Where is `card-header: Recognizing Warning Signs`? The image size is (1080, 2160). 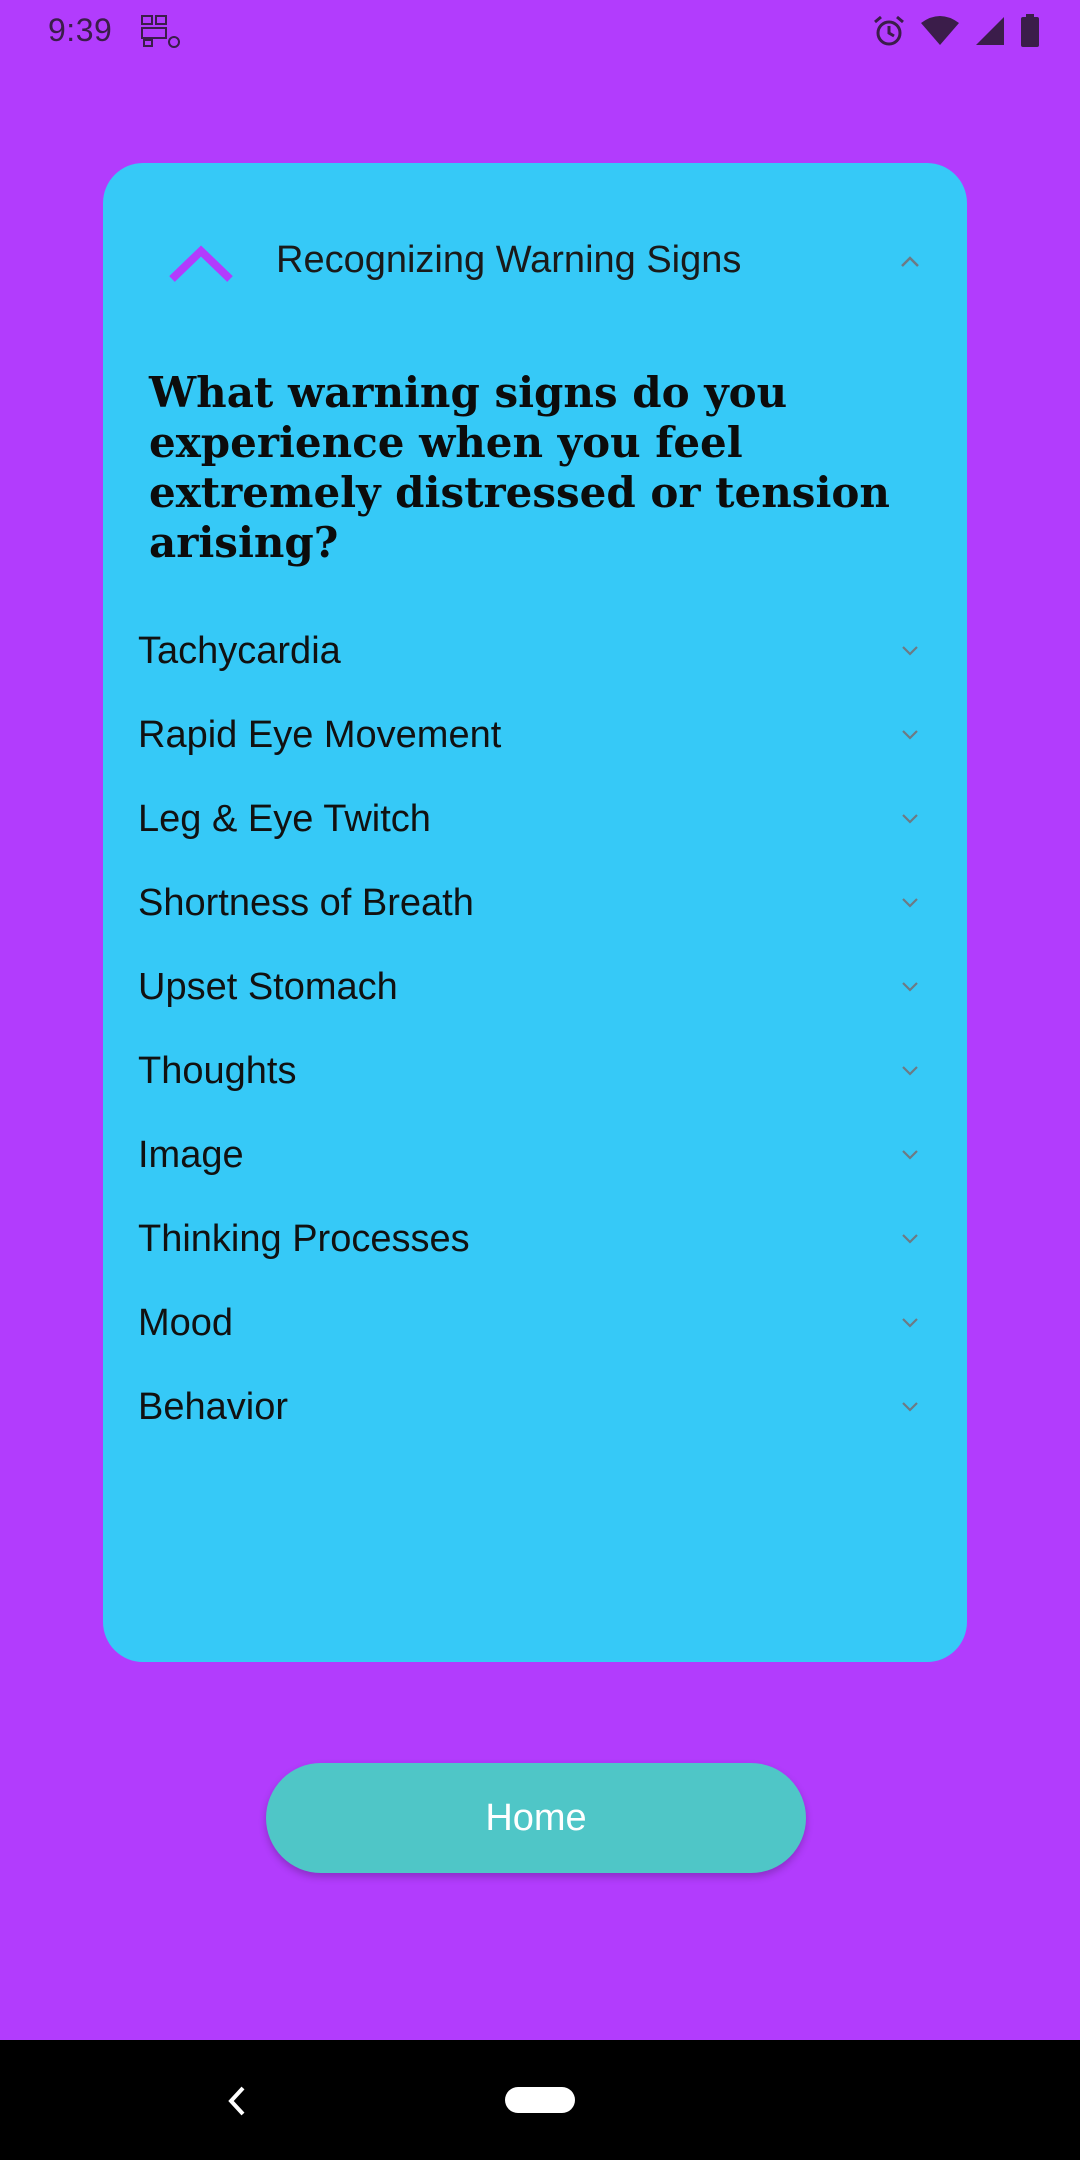
card-header: Recognizing Warning Signs is located at coordinates (535, 263).